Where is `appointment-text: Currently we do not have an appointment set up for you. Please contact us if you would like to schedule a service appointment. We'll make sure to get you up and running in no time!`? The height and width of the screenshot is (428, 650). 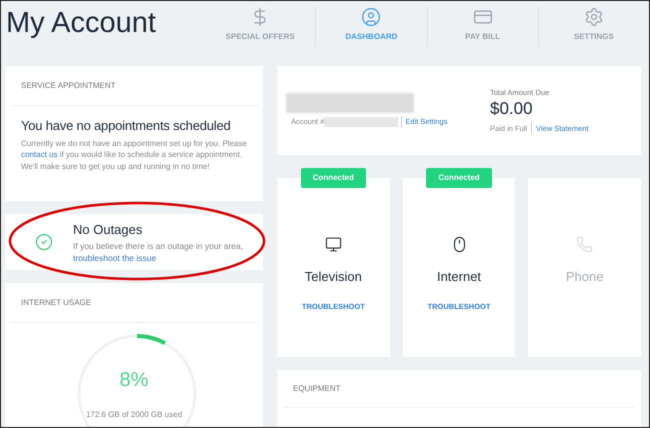 appointment-text: Currently we do not have an appointment set up for you. Please contact us if you would like to schedule a service appointment. We'll make sure to get you up and running in no time! is located at coordinates (134, 155).